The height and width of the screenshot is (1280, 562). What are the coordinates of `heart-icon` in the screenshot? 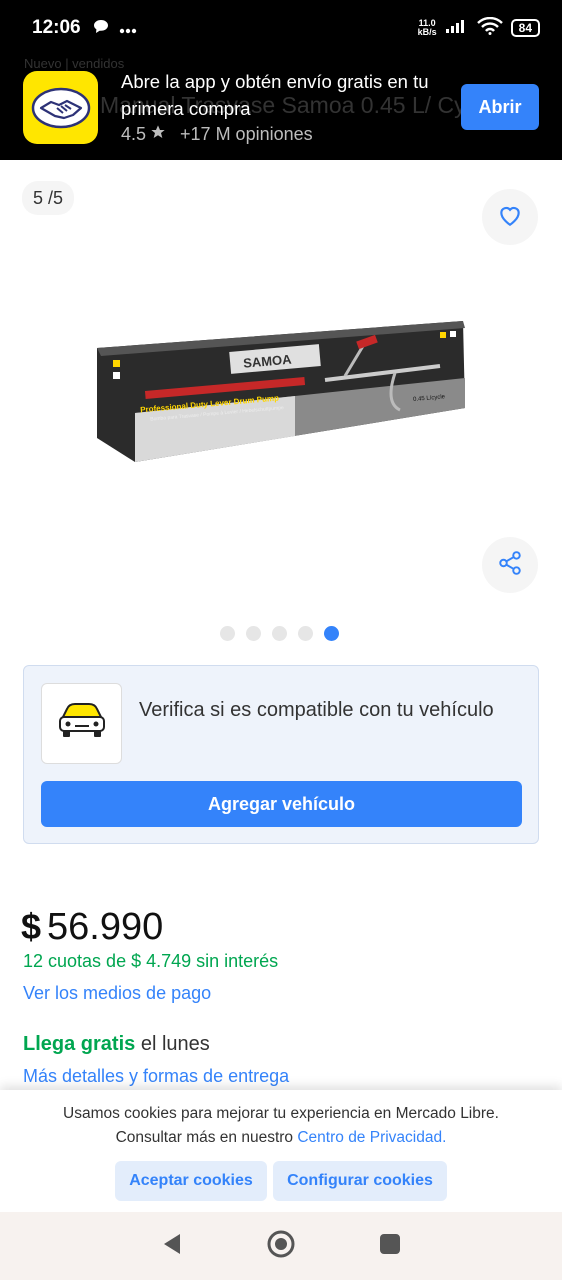 It's located at (510, 217).